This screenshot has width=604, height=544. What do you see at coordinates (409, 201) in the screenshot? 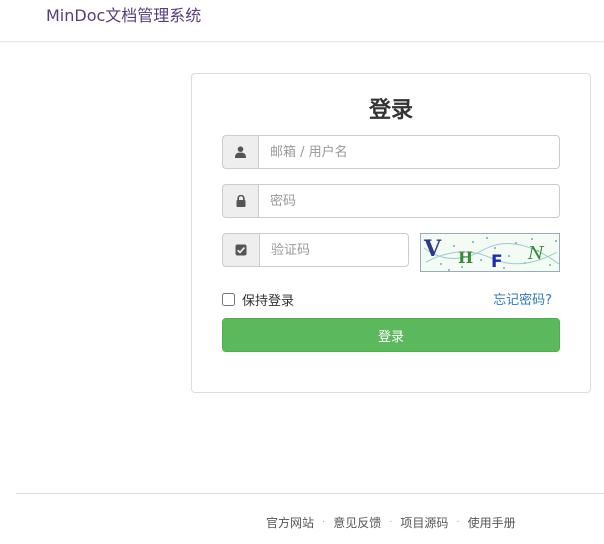
I see `password-input` at bounding box center [409, 201].